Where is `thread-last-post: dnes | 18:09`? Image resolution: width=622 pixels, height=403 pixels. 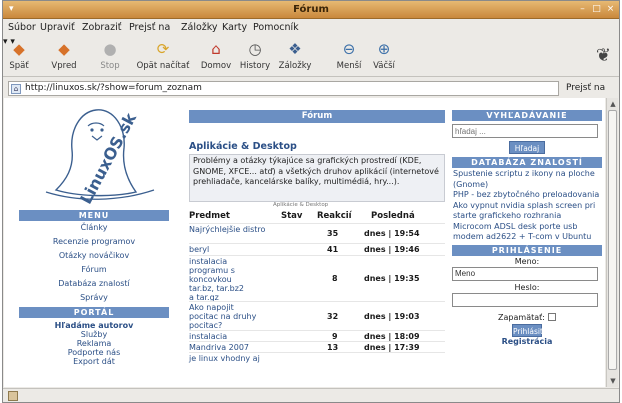 thread-last-post: dnes | 18:09 is located at coordinates (392, 336).